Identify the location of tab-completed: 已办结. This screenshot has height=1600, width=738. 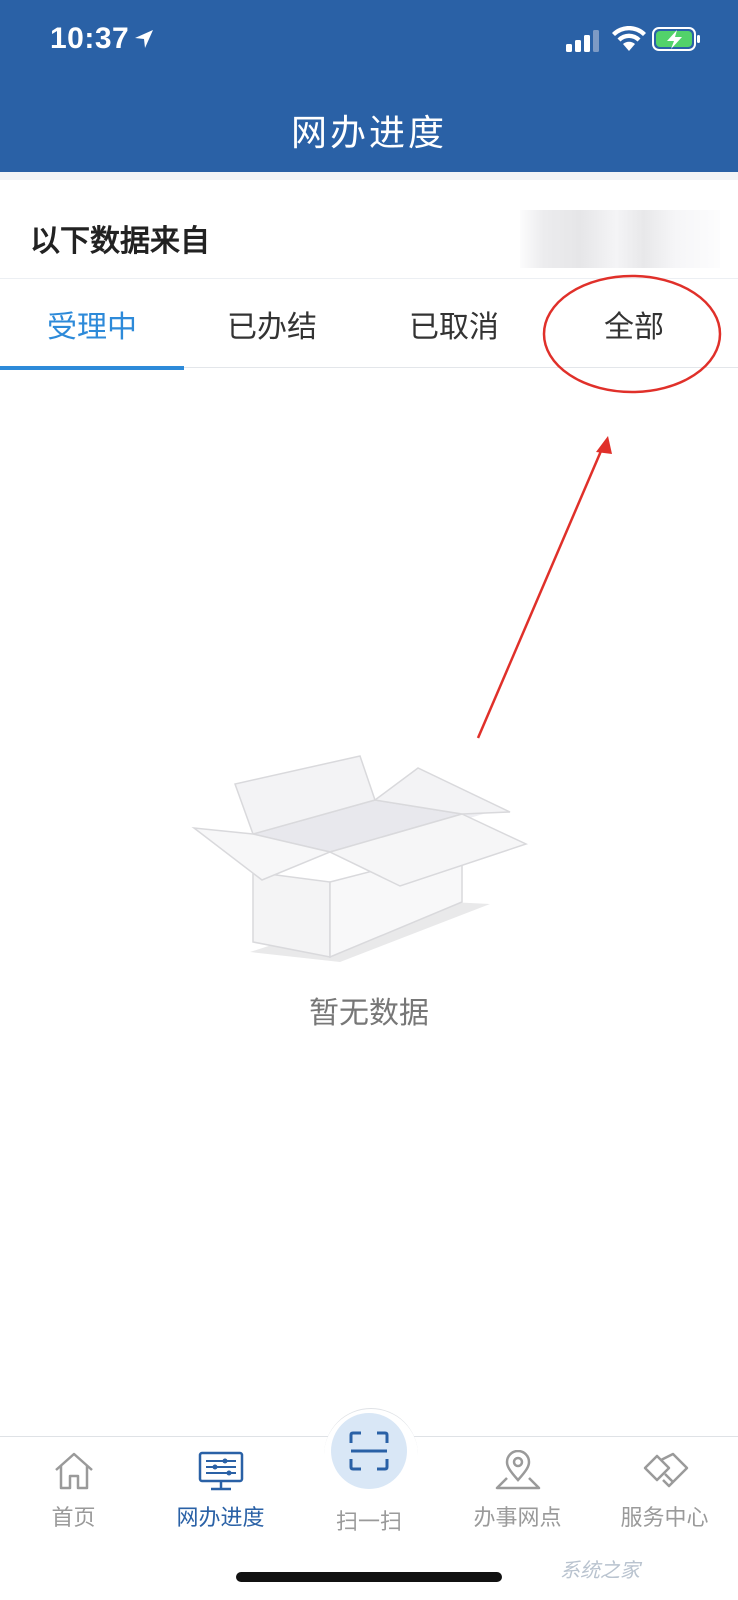
(272, 324).